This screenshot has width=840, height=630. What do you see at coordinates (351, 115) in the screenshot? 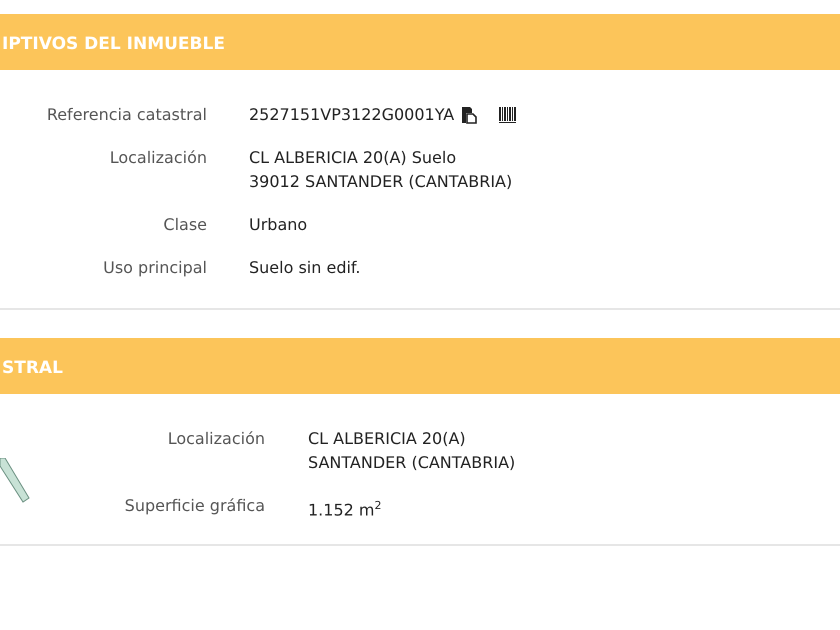
I see `field-value: 2527151VP3122G0001YA` at bounding box center [351, 115].